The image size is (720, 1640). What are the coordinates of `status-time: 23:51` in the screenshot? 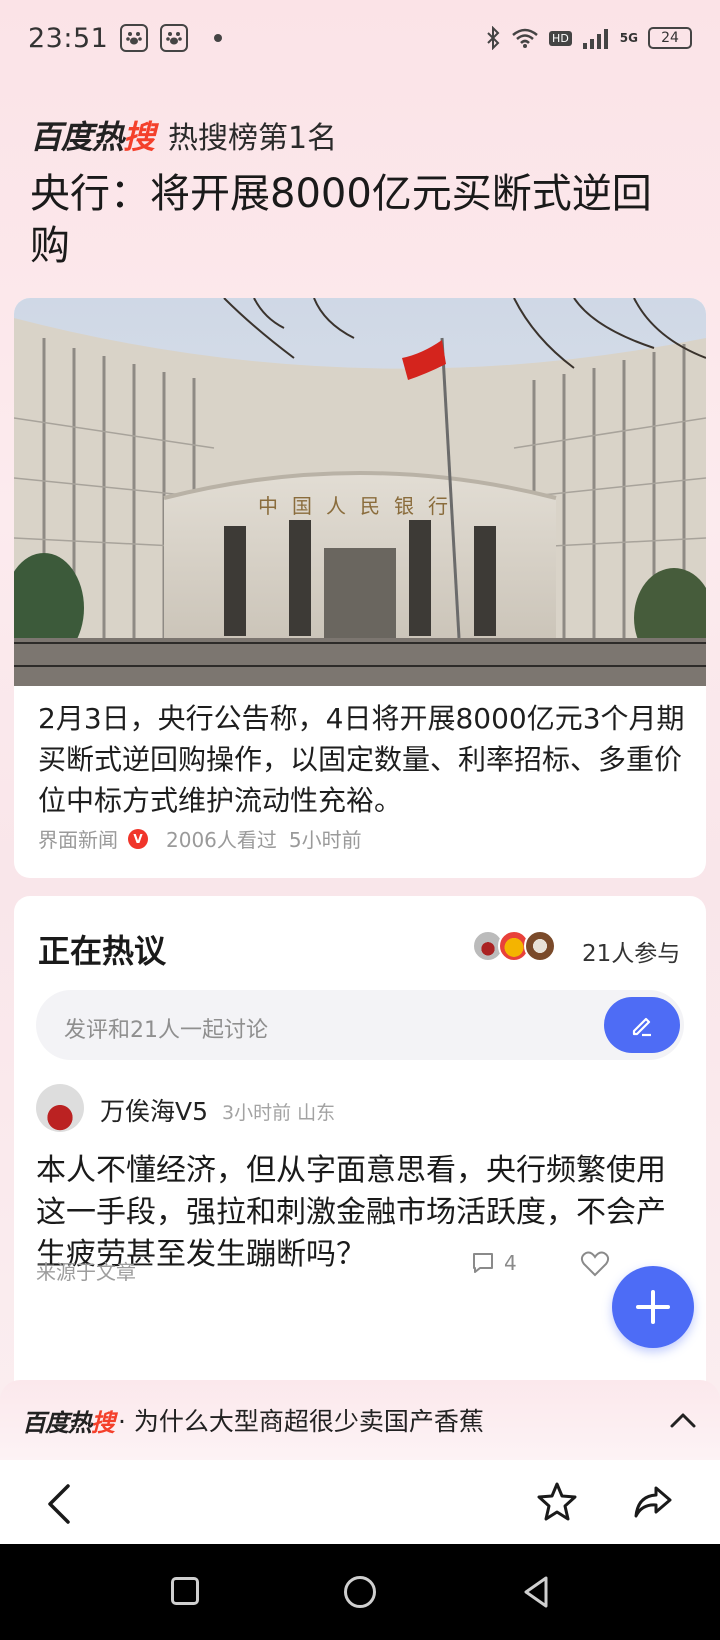 It's located at (68, 38).